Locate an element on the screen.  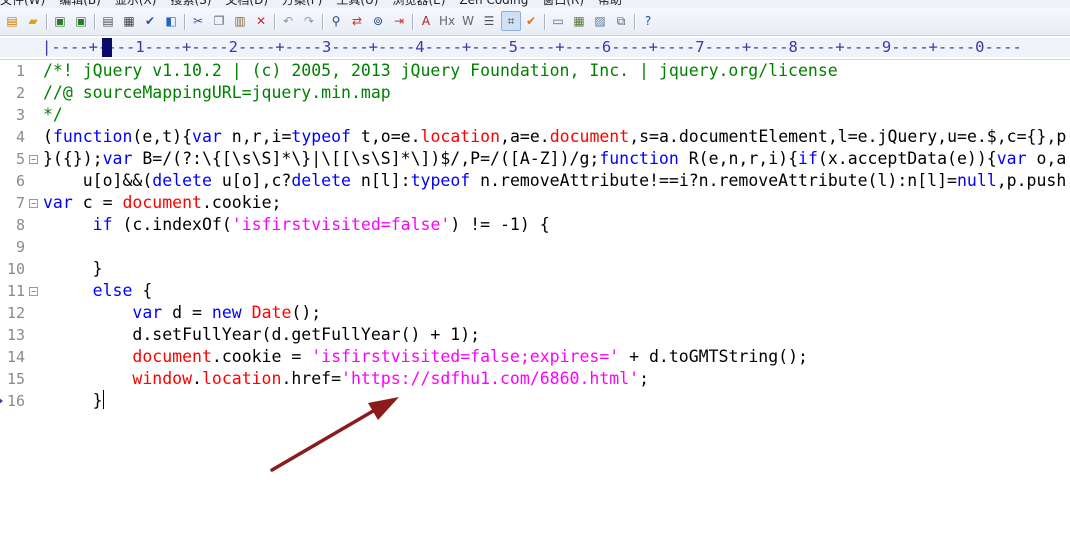
menu-item: Zen Coding is located at coordinates (493, 3).